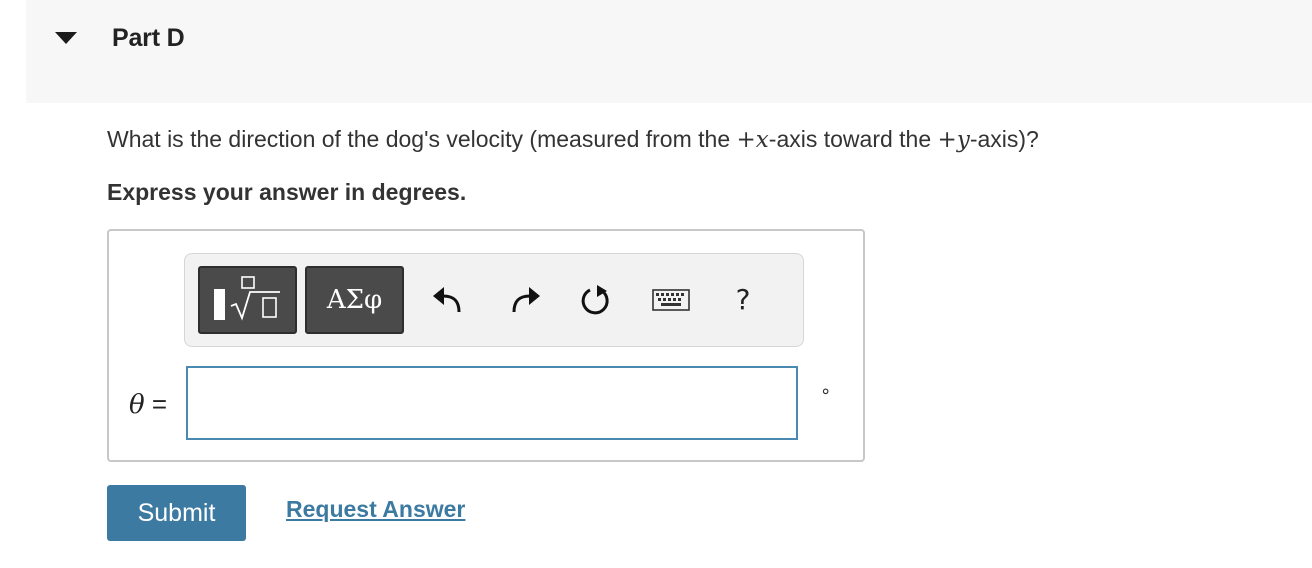  Describe the element at coordinates (963, 140) in the screenshot. I see `math-y-variable: y` at that location.